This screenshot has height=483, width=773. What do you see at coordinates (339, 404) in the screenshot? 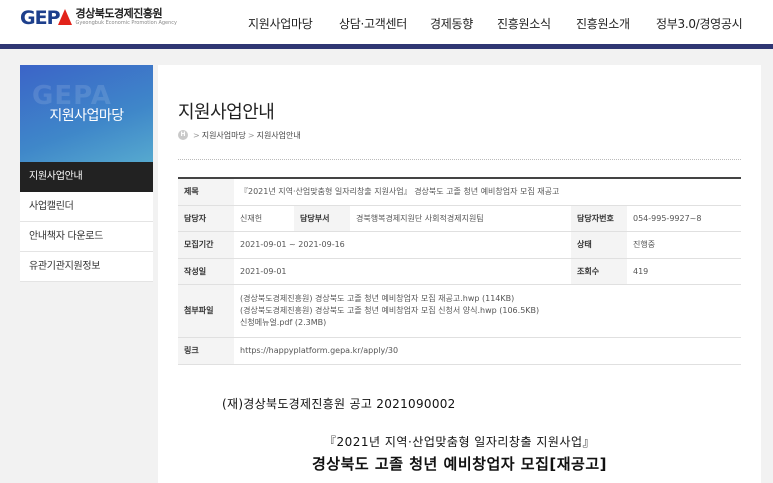
I see `notice-number: (재)경상북도경제진흥원 공고 2021090002` at bounding box center [339, 404].